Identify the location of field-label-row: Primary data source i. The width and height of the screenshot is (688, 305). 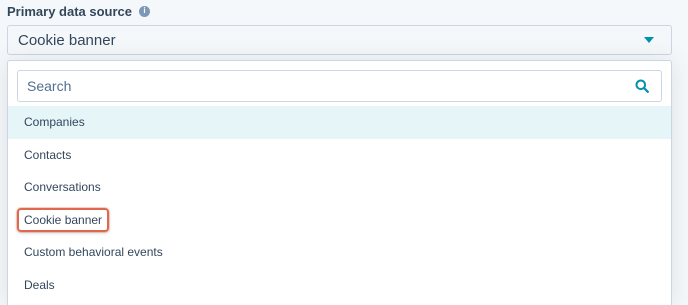
(79, 11).